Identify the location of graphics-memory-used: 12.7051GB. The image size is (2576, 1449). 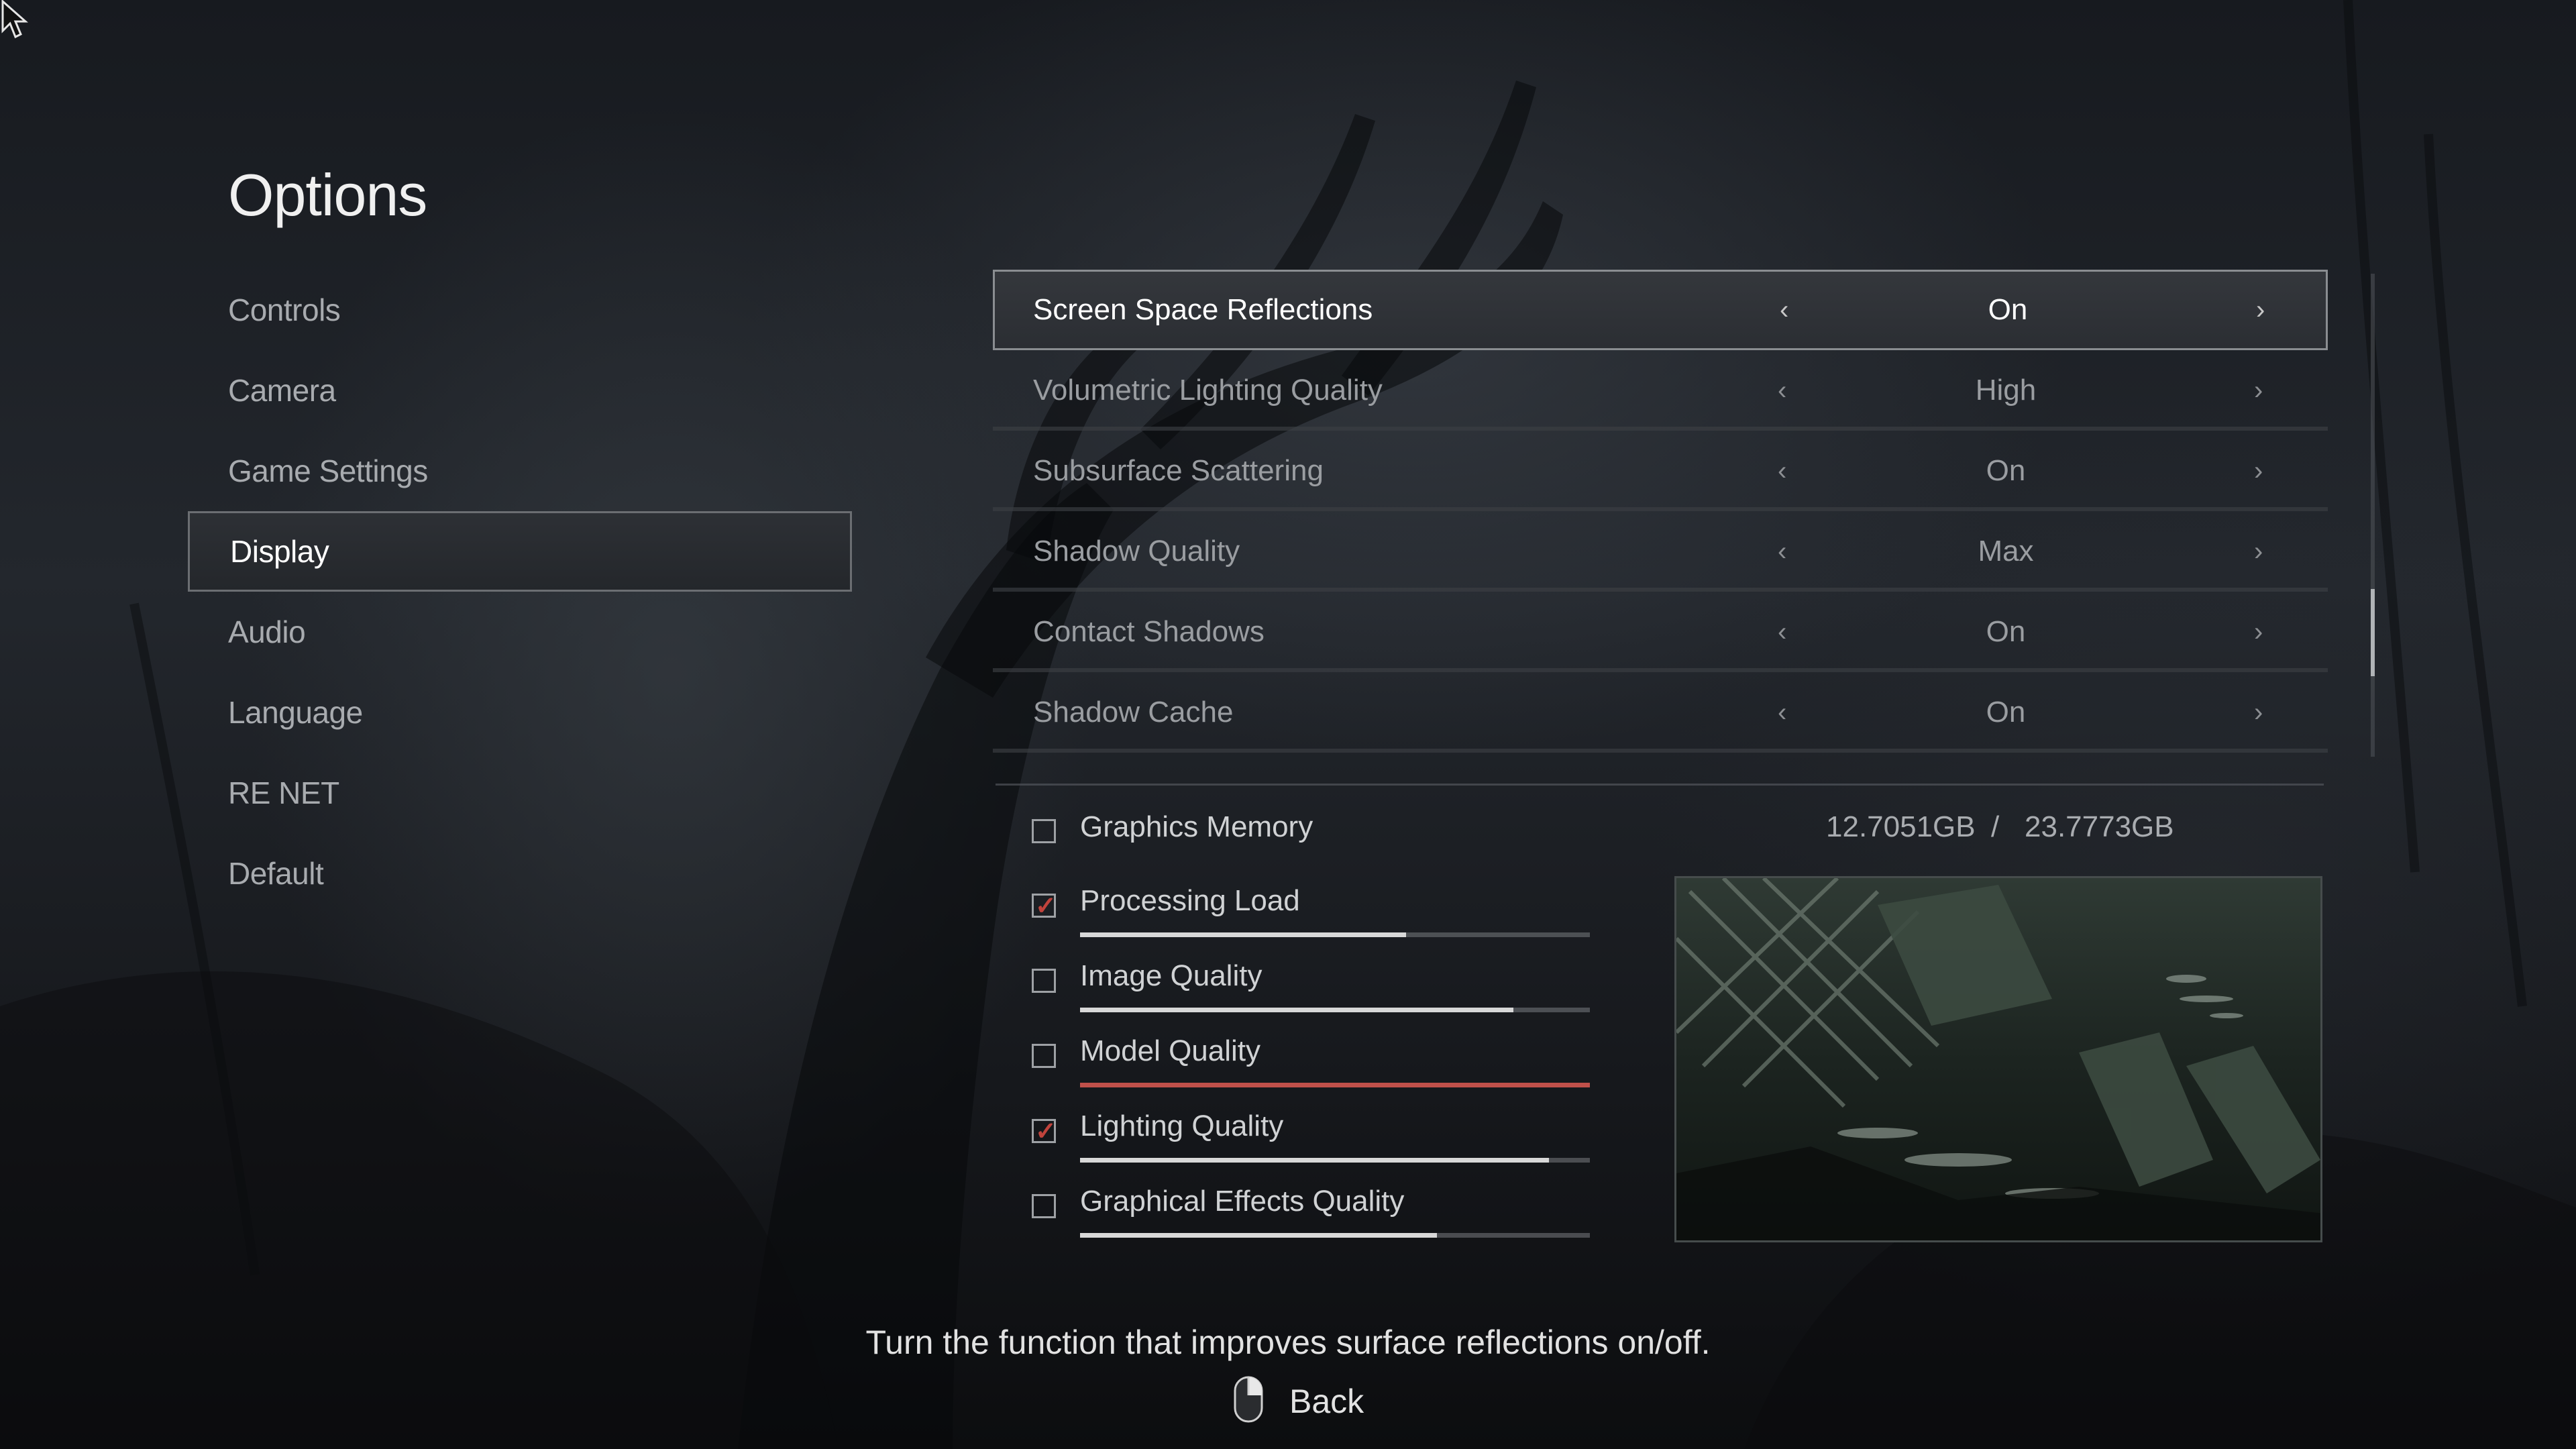
(1901, 826).